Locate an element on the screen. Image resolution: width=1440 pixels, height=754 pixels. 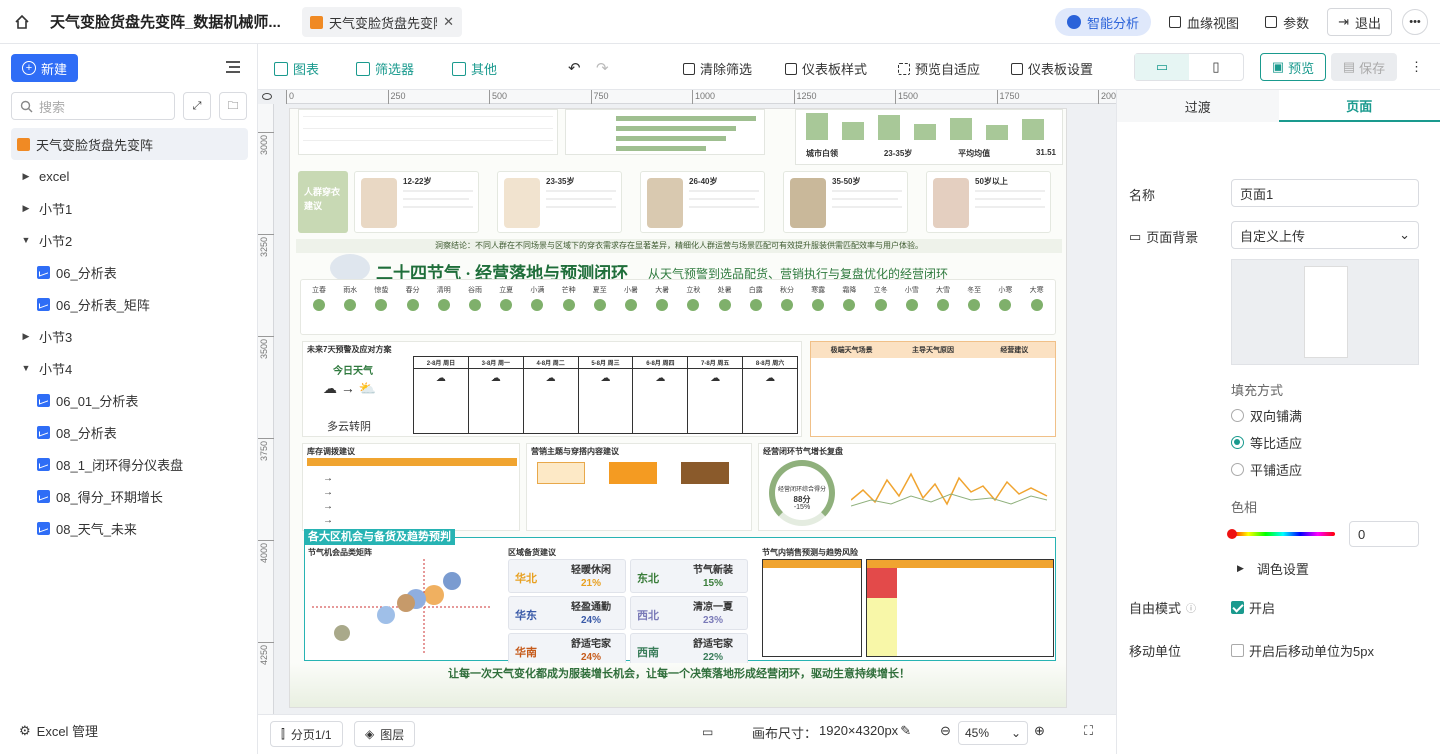
tree-item: 08_1_闭环得分仪表盘 is located at coordinates (129, 464).